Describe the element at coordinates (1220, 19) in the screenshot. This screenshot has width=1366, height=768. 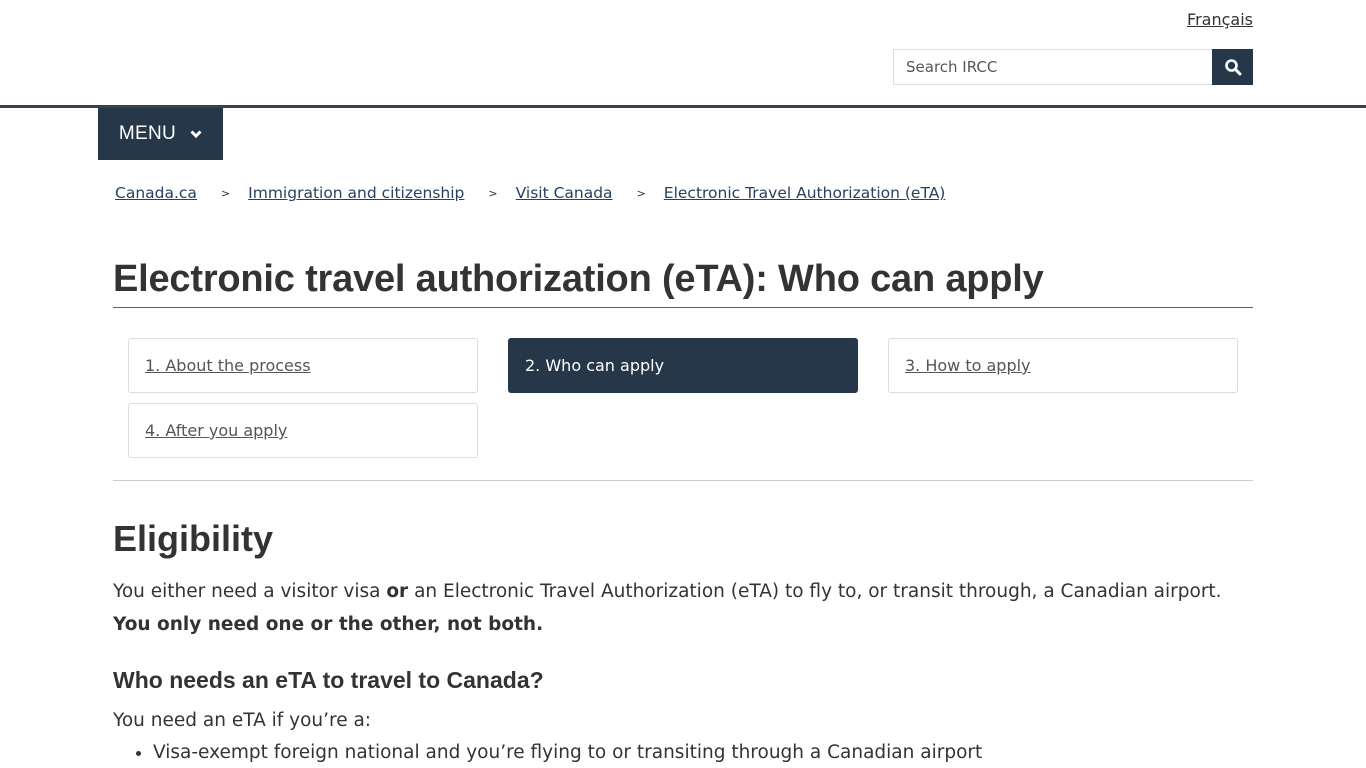
I see `language-toggle-link: Français` at that location.